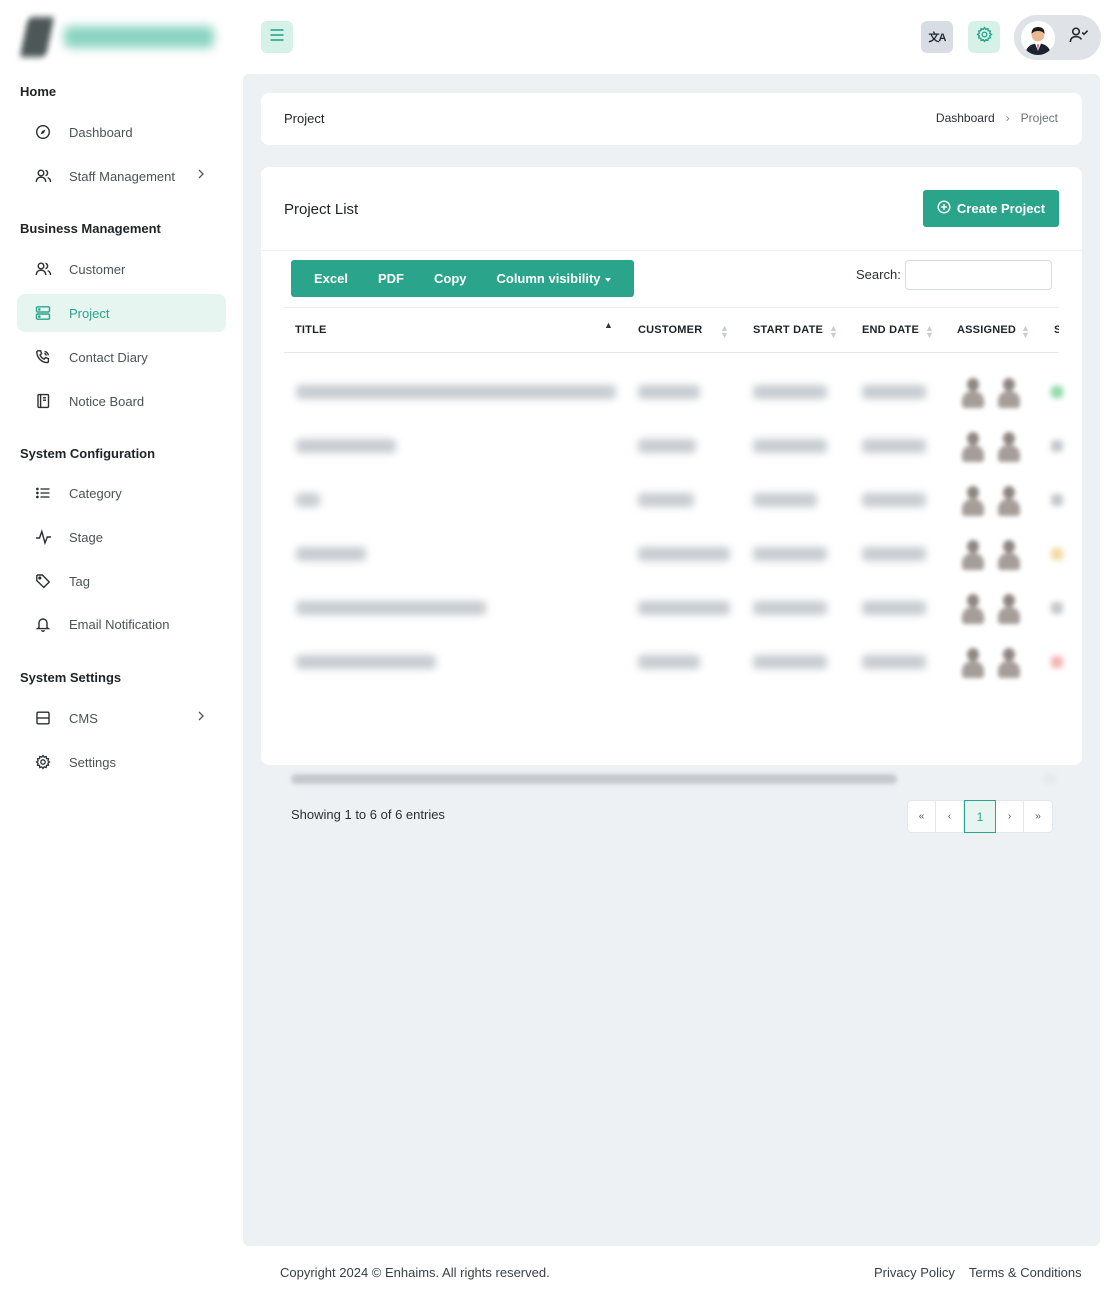 The height and width of the screenshot is (1302, 1118). Describe the element at coordinates (121, 624) in the screenshot. I see `sidebar-item-email-notification: Email Notification` at that location.